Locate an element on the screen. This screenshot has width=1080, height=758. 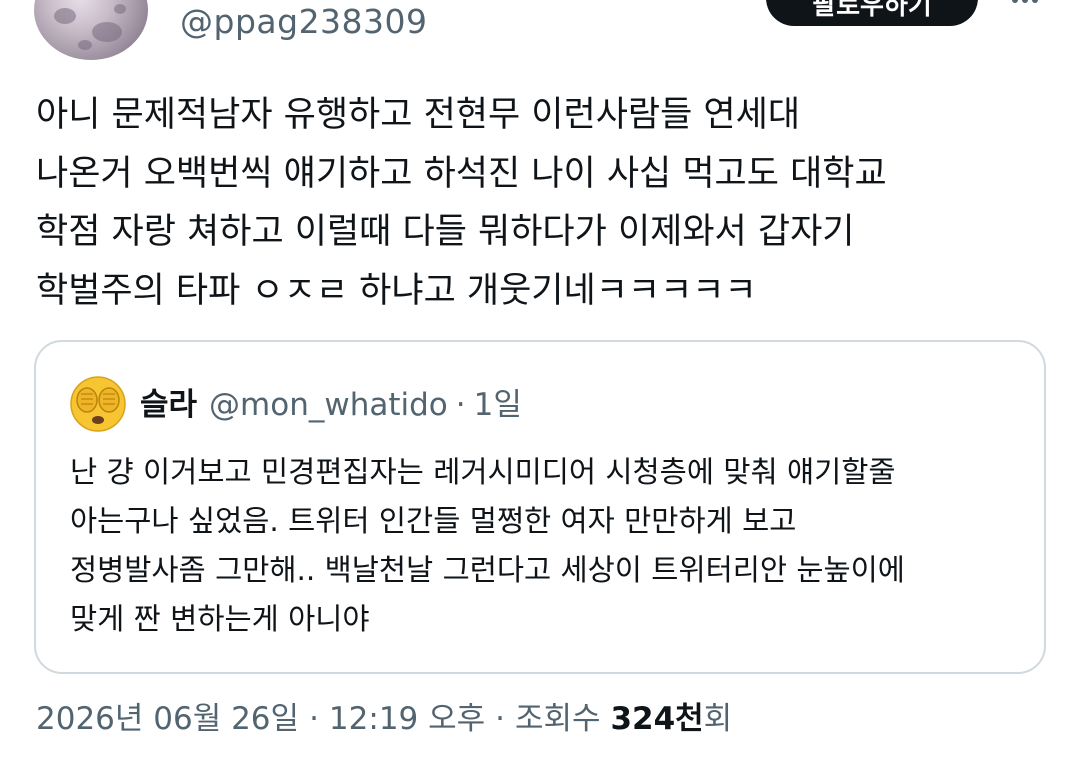
tweet-meta: 2026년 06월 26일 · 12:19 오후 · 조회수 324천회 is located at coordinates (384, 719).